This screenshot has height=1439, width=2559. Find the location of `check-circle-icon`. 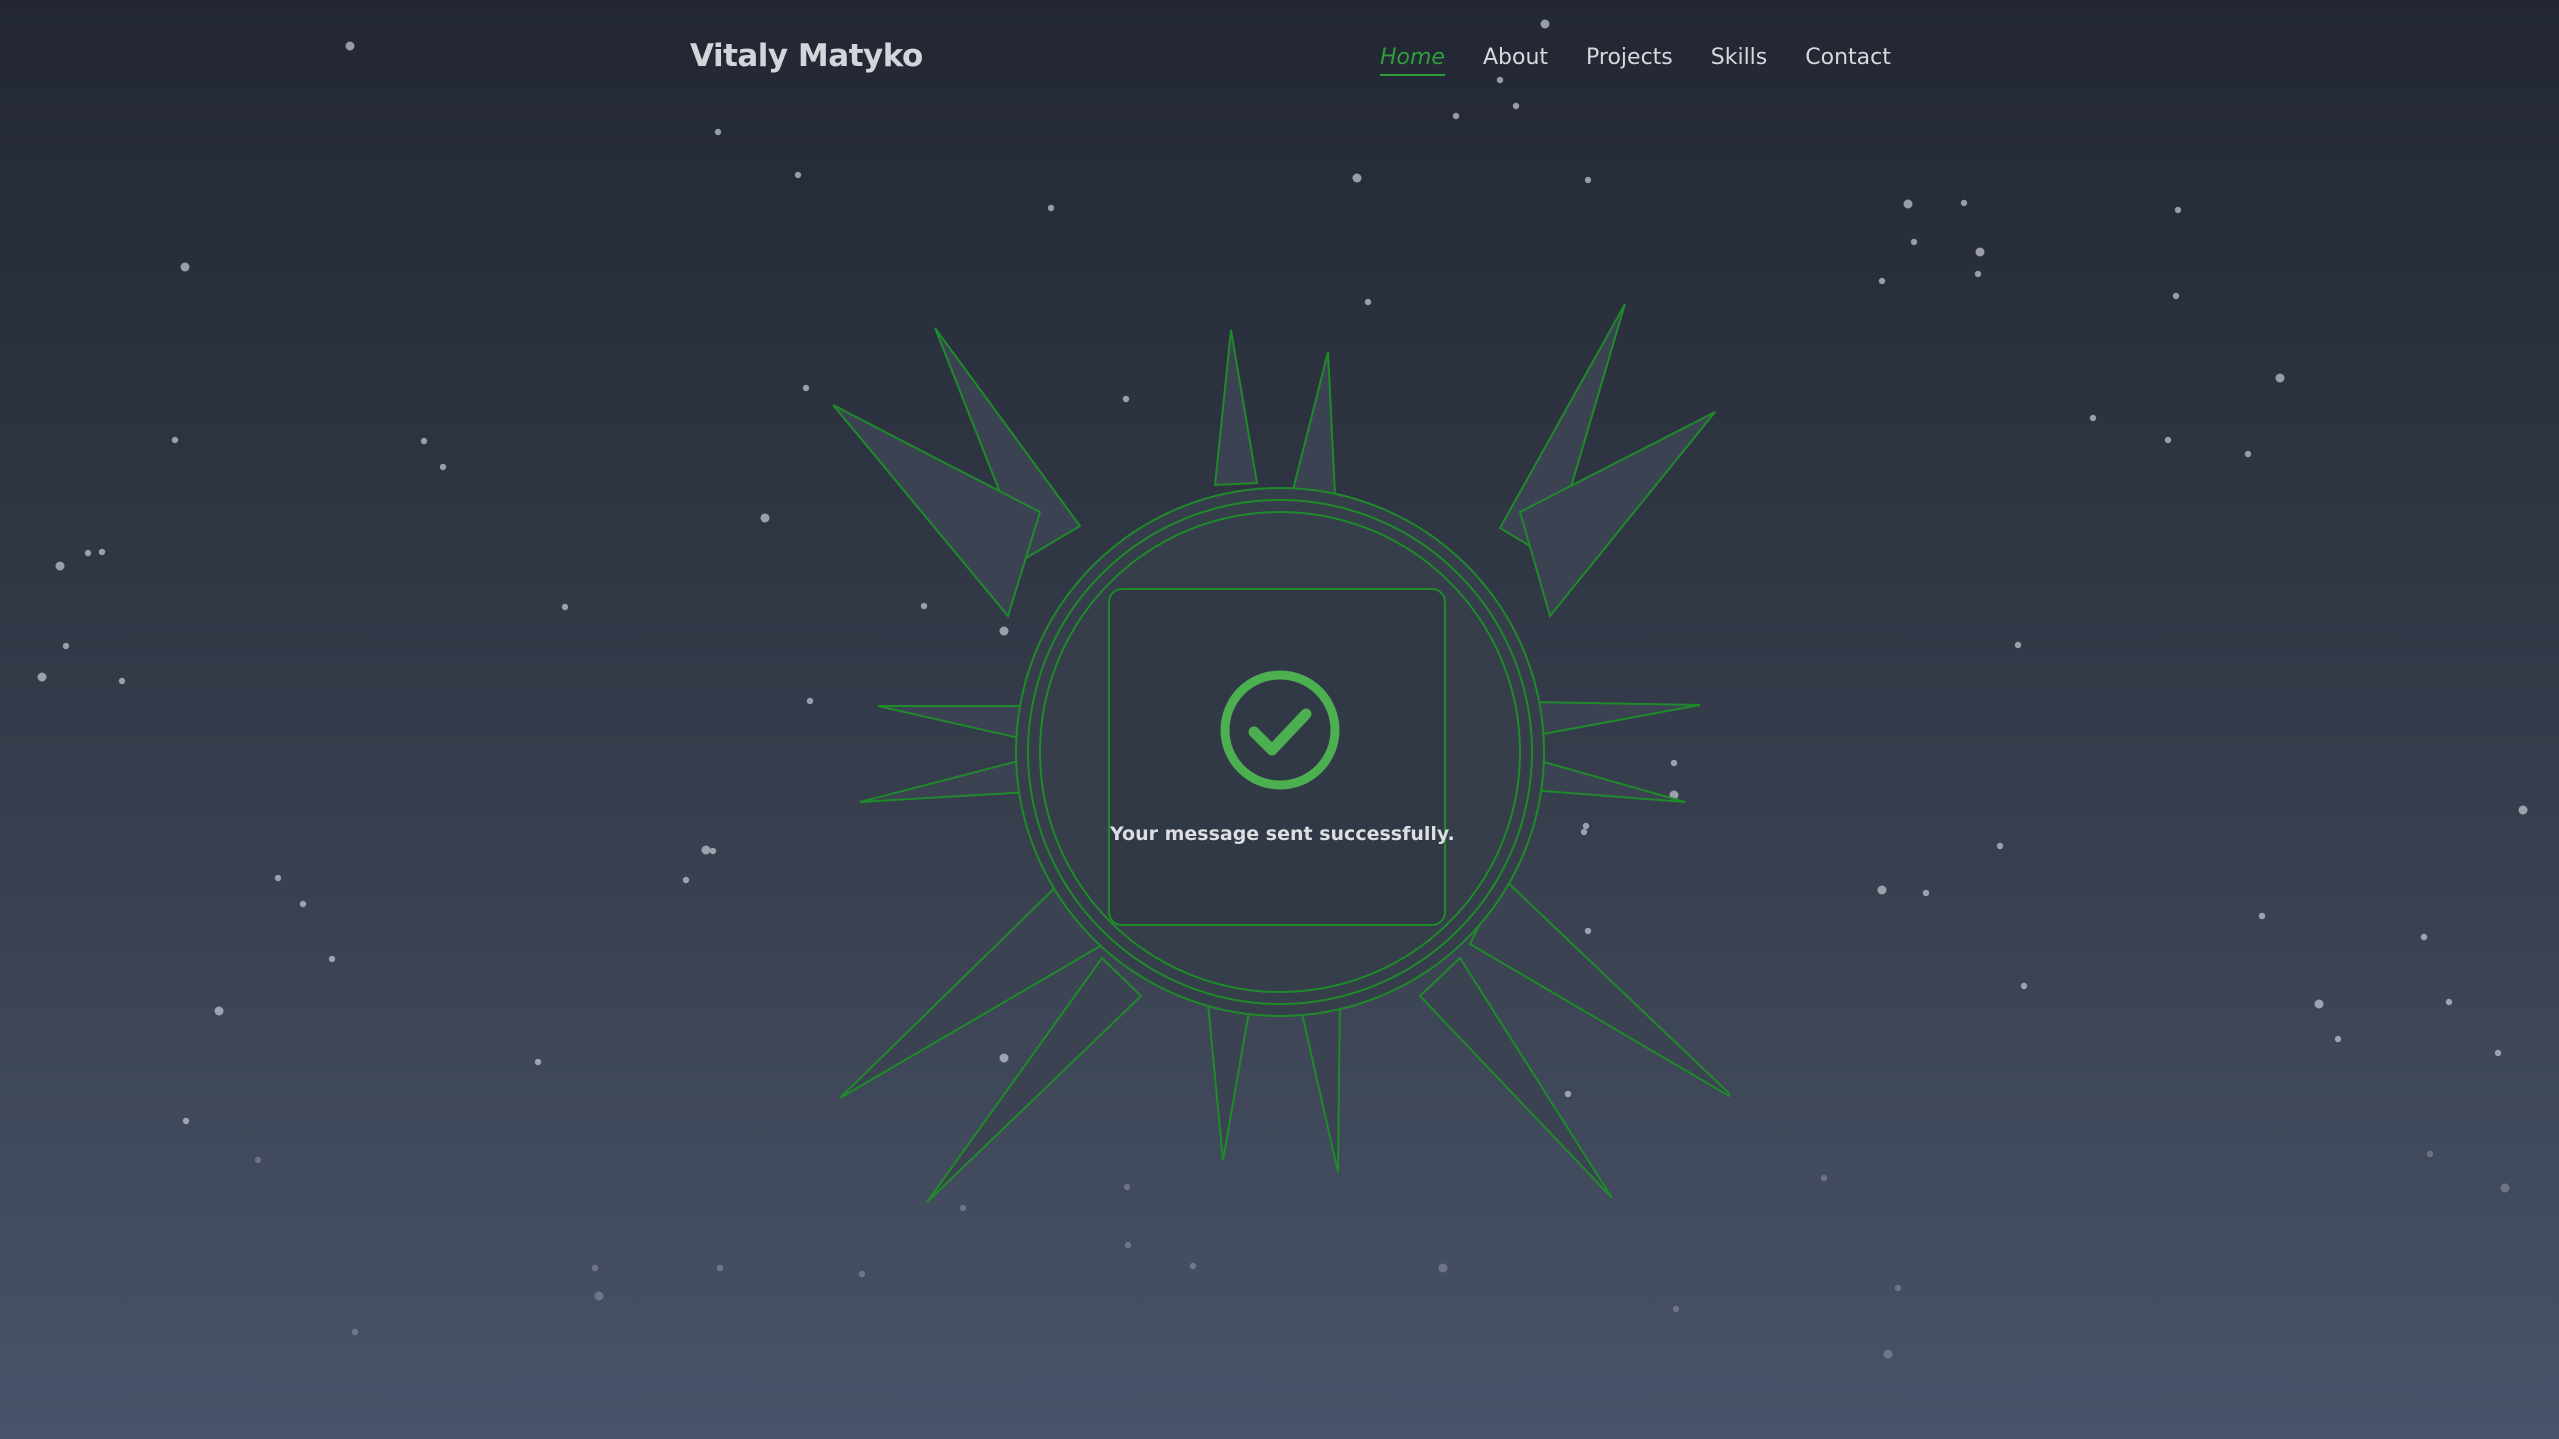

check-circle-icon is located at coordinates (1280, 730).